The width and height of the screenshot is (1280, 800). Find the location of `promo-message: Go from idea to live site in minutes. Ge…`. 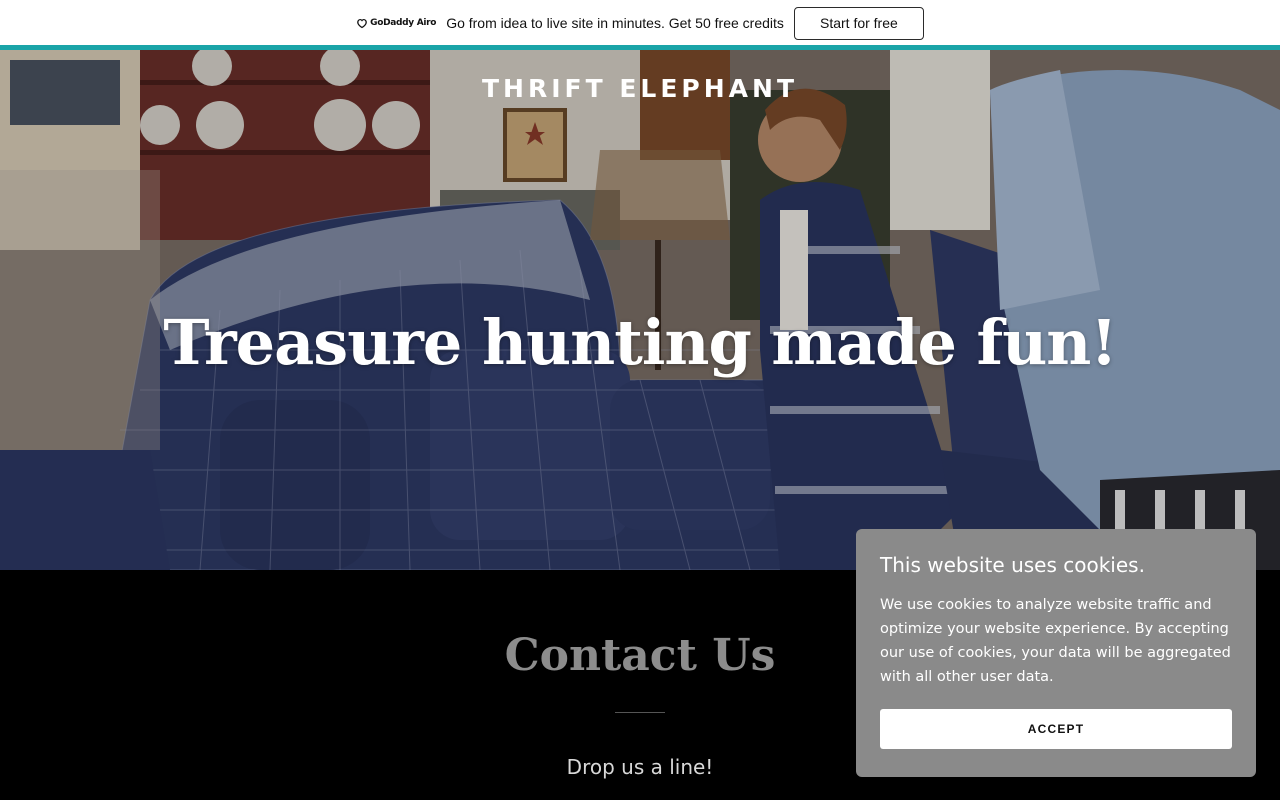

promo-message: Go from idea to live site in minutes. Ge… is located at coordinates (615, 23).